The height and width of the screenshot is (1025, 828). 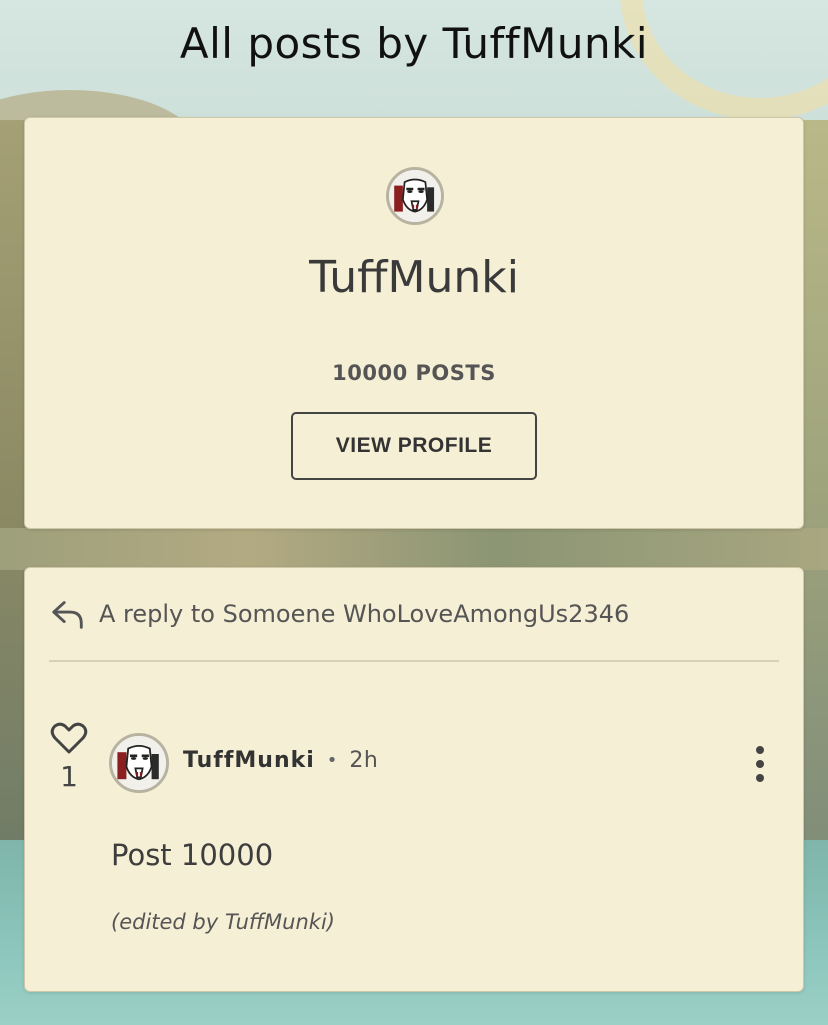 I want to click on profile-username: TuffMunki, so click(x=414, y=277).